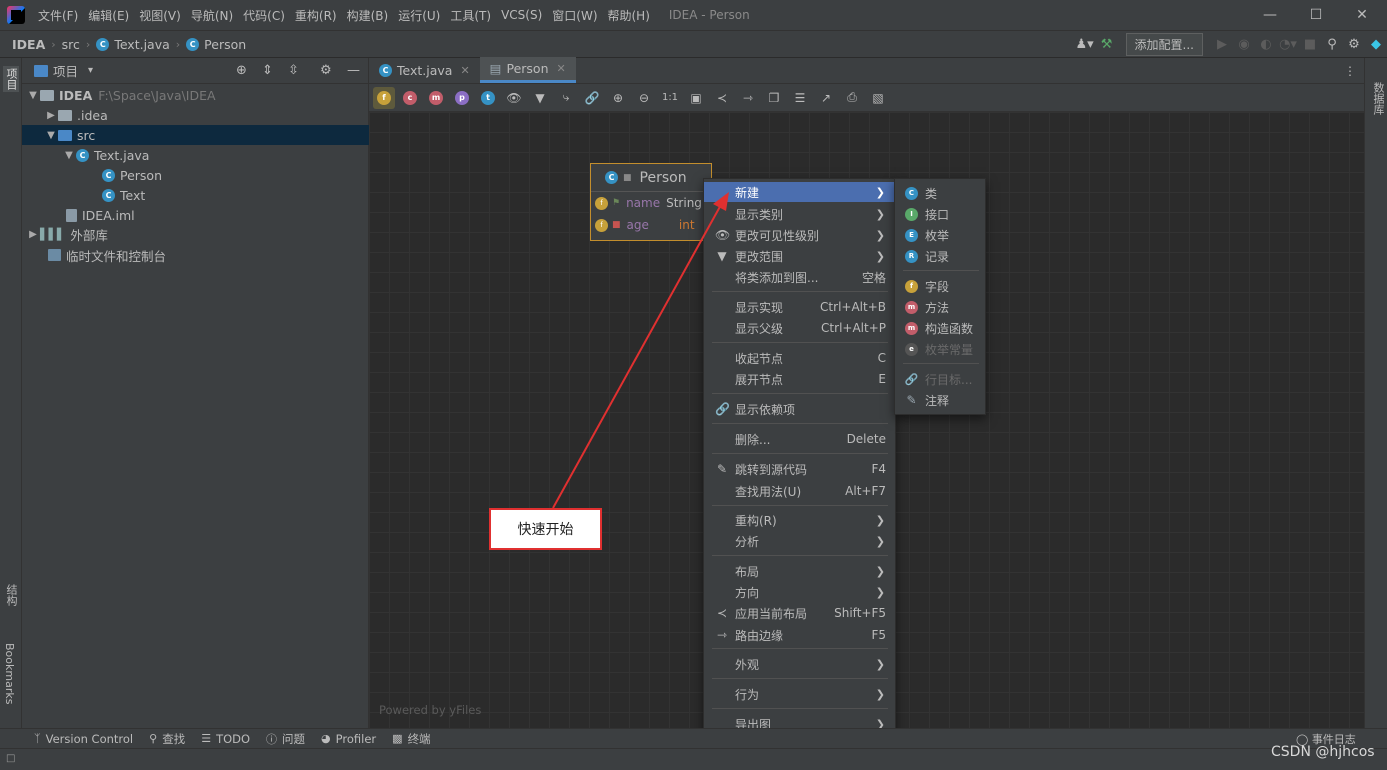  What do you see at coordinates (11, 79) in the screenshot?
I see `project-tool-tab: 项目` at bounding box center [11, 79].